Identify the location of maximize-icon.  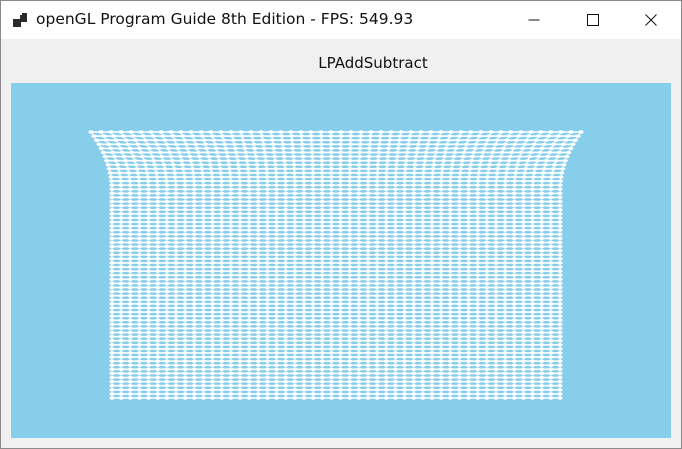
(593, 20).